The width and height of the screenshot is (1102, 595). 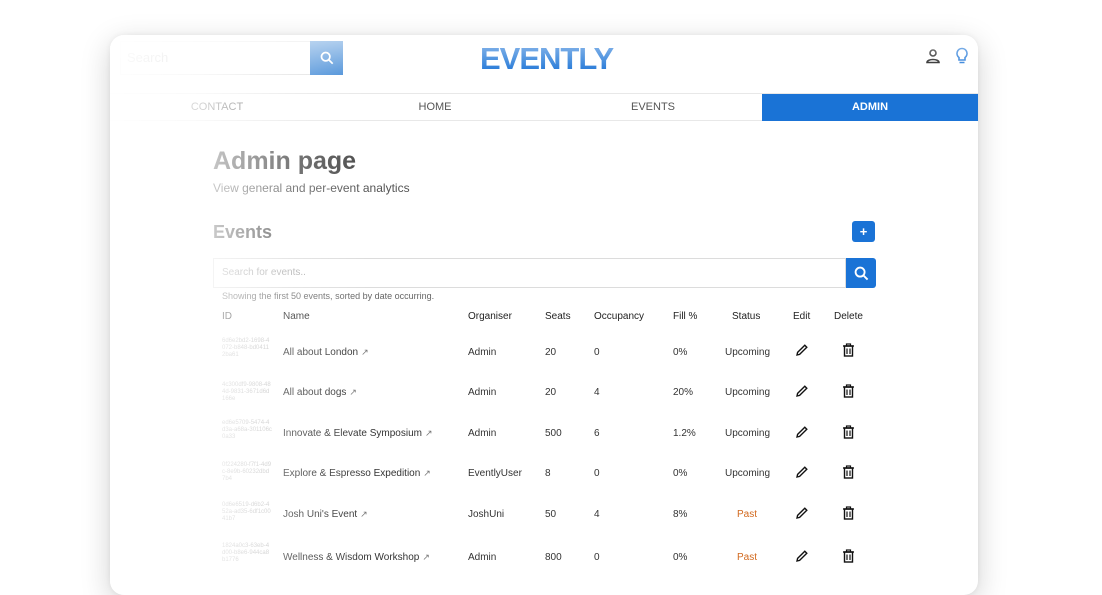 I want to click on event-id: 0f224280-f7f1-4d9c-8e9b-60232dbd7b4, so click(x=247, y=472).